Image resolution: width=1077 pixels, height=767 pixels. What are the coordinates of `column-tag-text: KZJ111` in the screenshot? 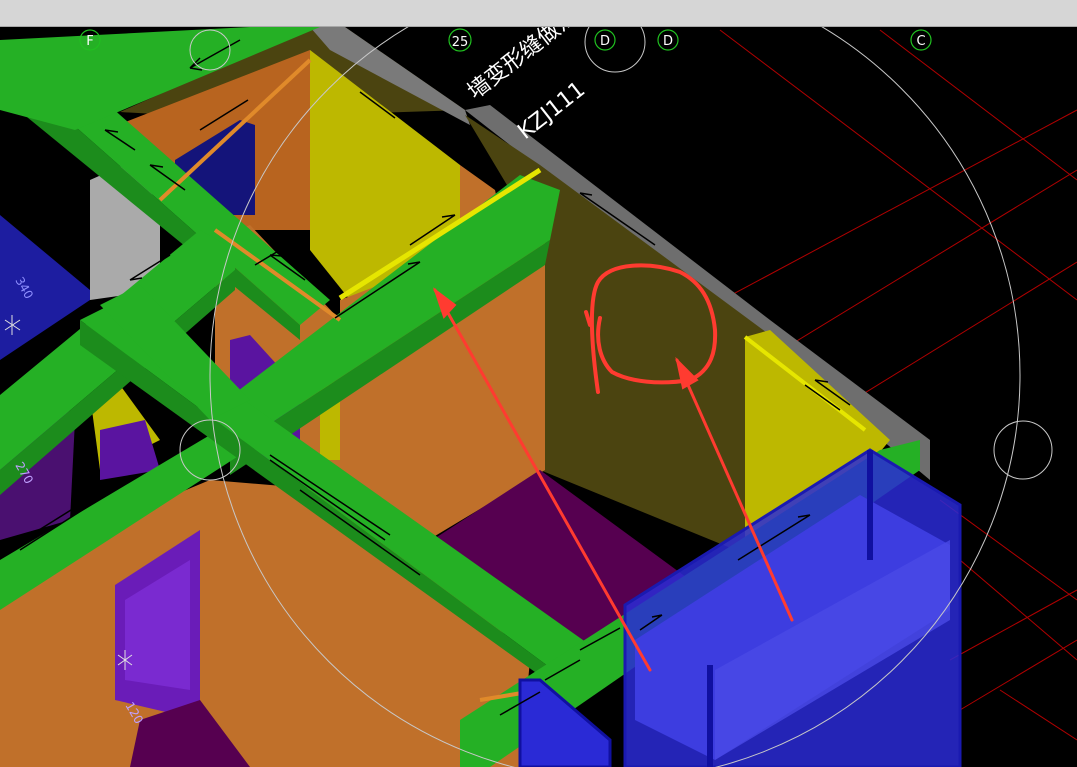 It's located at (551, 111).